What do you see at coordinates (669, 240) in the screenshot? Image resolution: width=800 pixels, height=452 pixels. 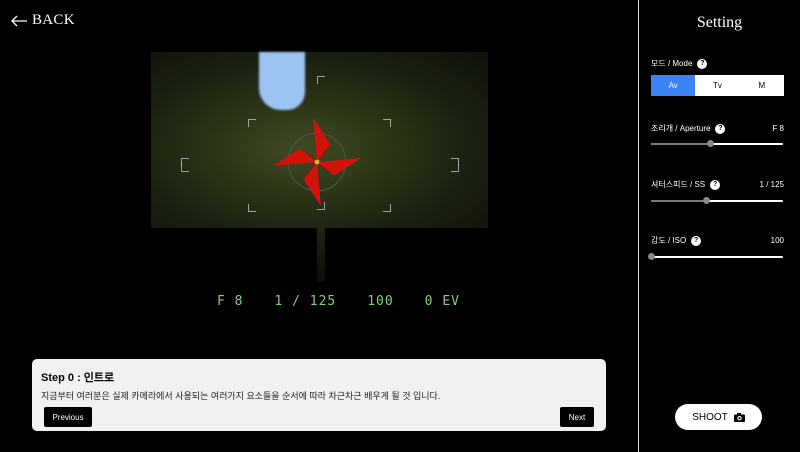 I see `iso-label: 감도 / ISO` at bounding box center [669, 240].